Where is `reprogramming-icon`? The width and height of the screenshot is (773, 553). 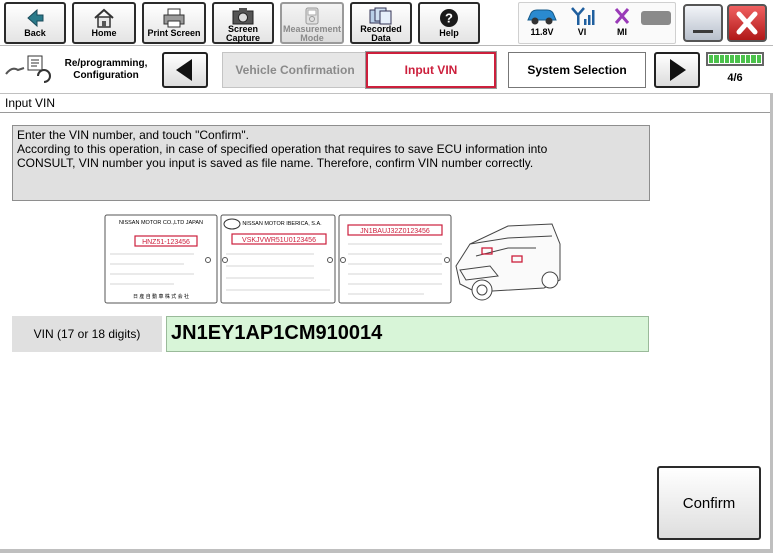 reprogramming-icon is located at coordinates (28, 72).